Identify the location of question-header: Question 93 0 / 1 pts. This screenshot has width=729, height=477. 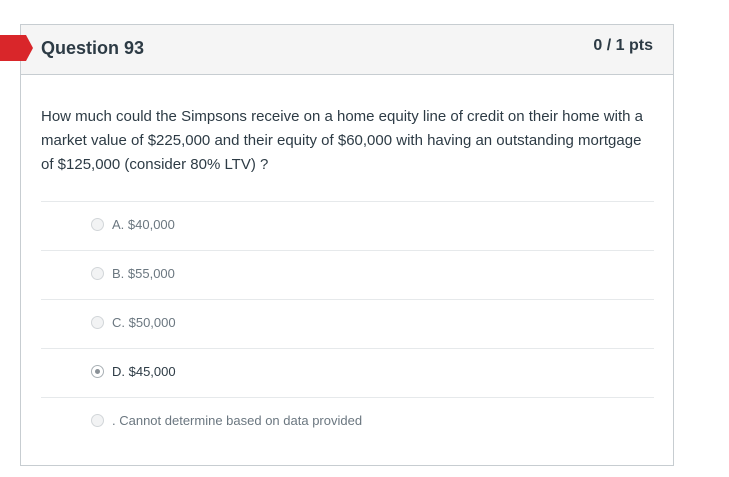
(336, 50).